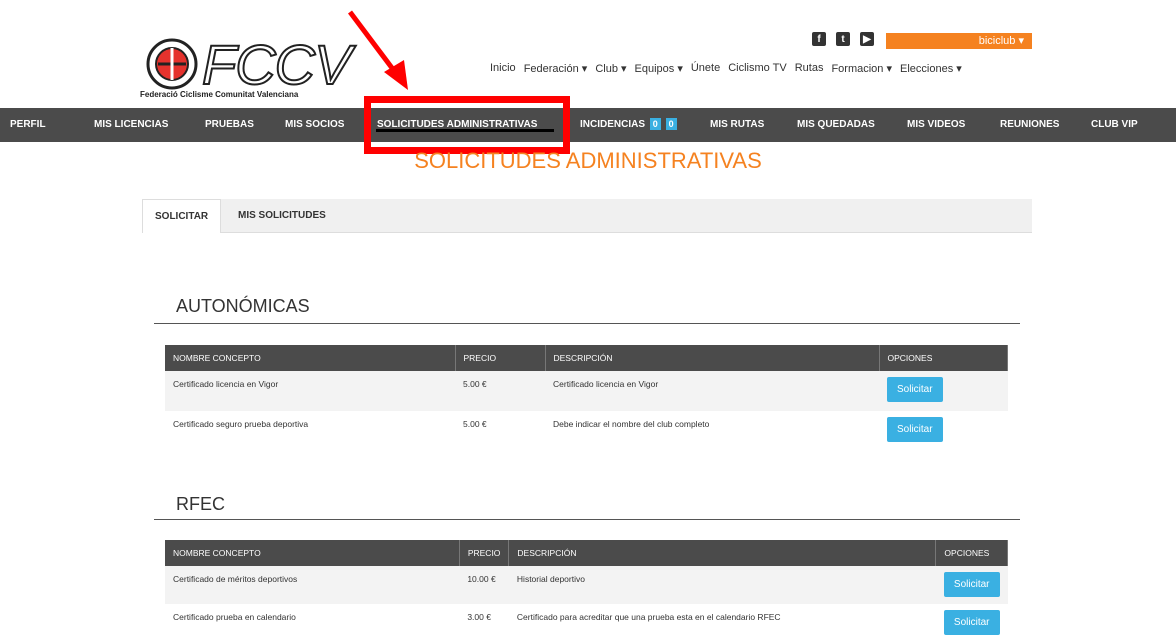 The height and width of the screenshot is (644, 1176). What do you see at coordinates (1029, 125) in the screenshot?
I see `nav-reuniones: REUNIONES` at bounding box center [1029, 125].